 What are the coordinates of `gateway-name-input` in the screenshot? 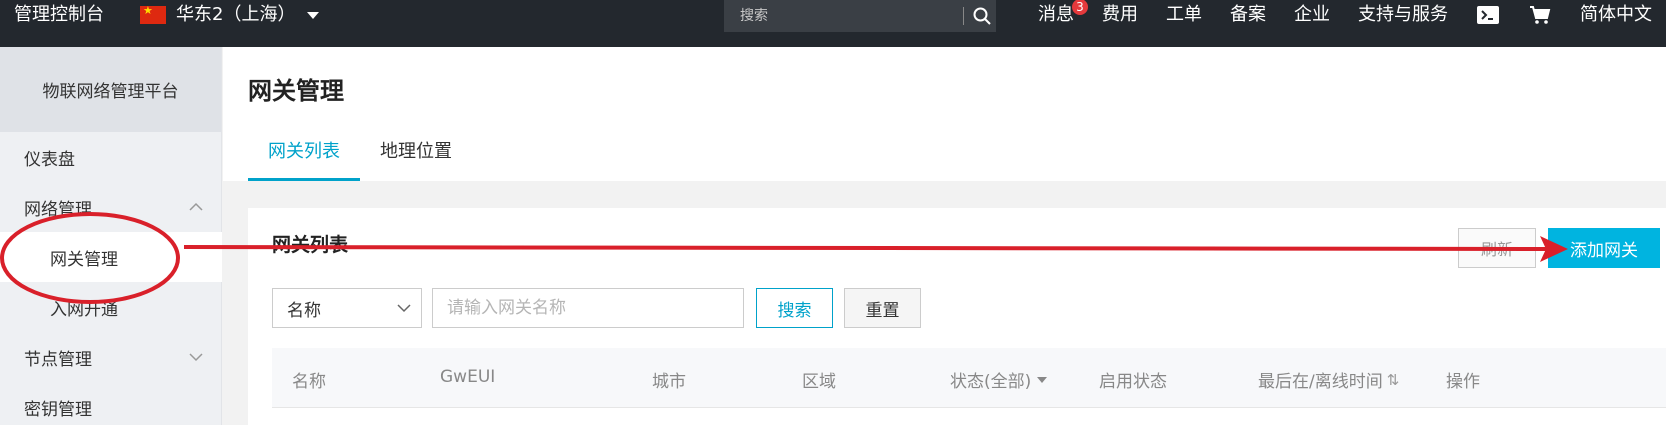 It's located at (588, 308).